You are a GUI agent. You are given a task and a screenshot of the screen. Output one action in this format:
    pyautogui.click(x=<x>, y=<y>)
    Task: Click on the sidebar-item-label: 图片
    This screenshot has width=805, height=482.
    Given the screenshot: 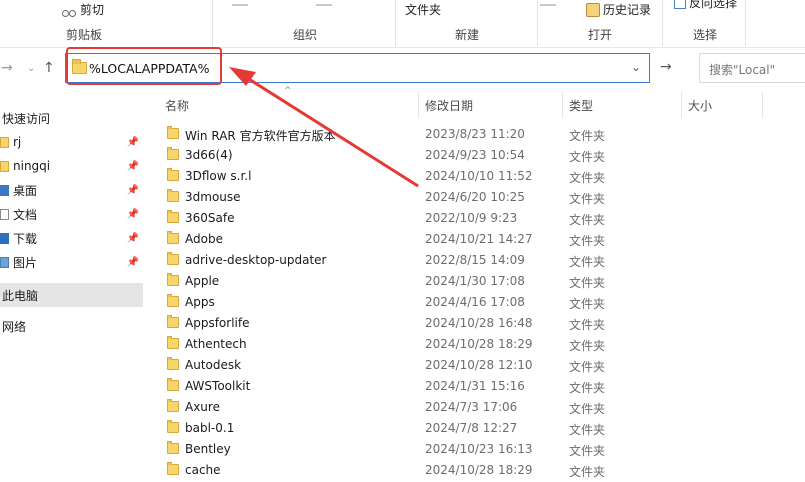 What is the action you would take?
    pyautogui.click(x=25, y=262)
    